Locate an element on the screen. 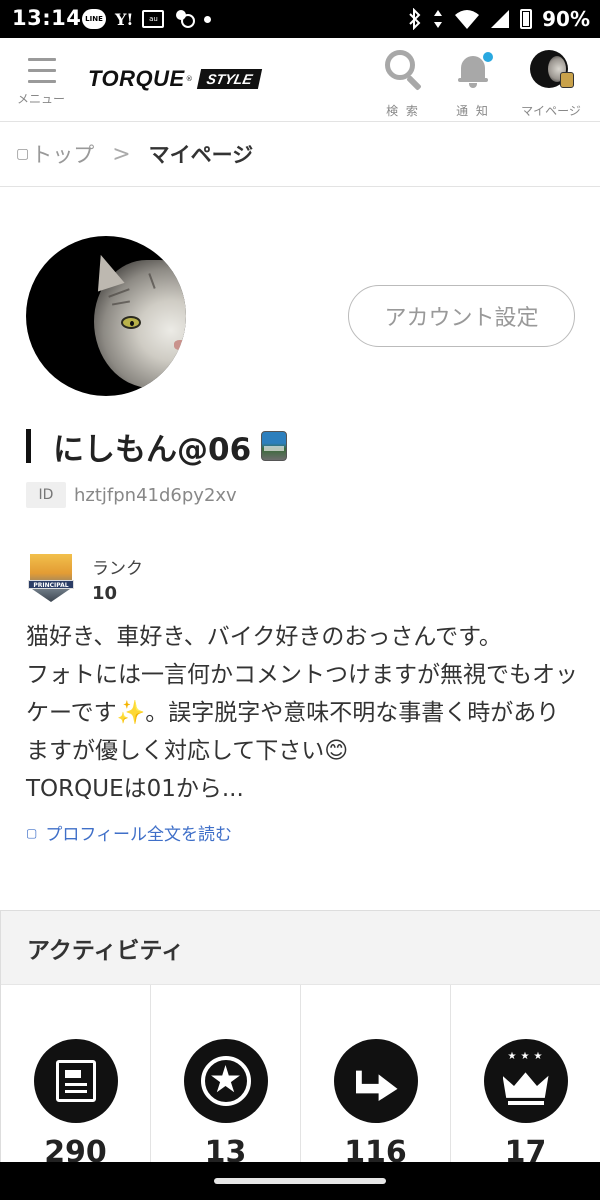 The image size is (600, 1200). activity-shares: 116 is located at coordinates (376, 1077).